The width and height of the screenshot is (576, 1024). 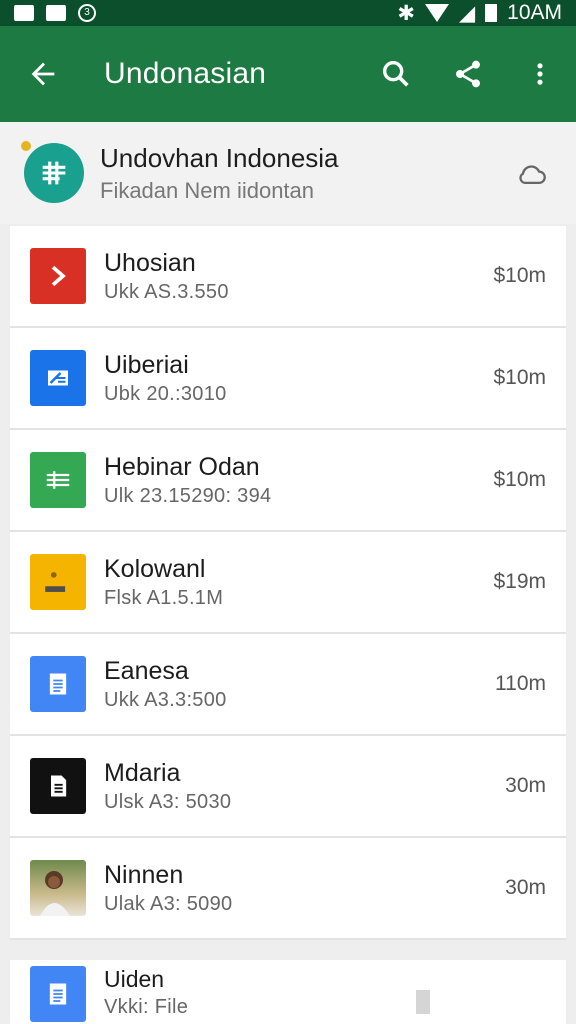 I want to click on file-name: Uiden, so click(x=134, y=979).